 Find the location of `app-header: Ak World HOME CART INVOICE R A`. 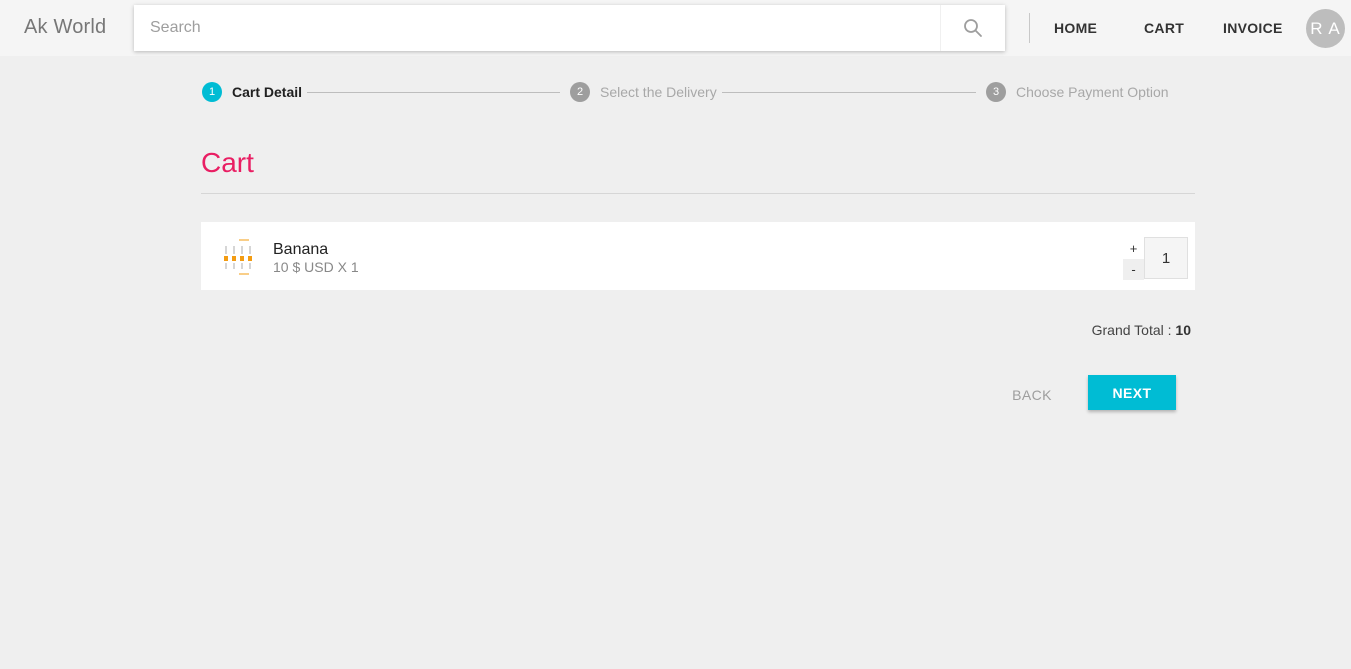

app-header: Ak World HOME CART INVOICE R A is located at coordinates (675, 28).